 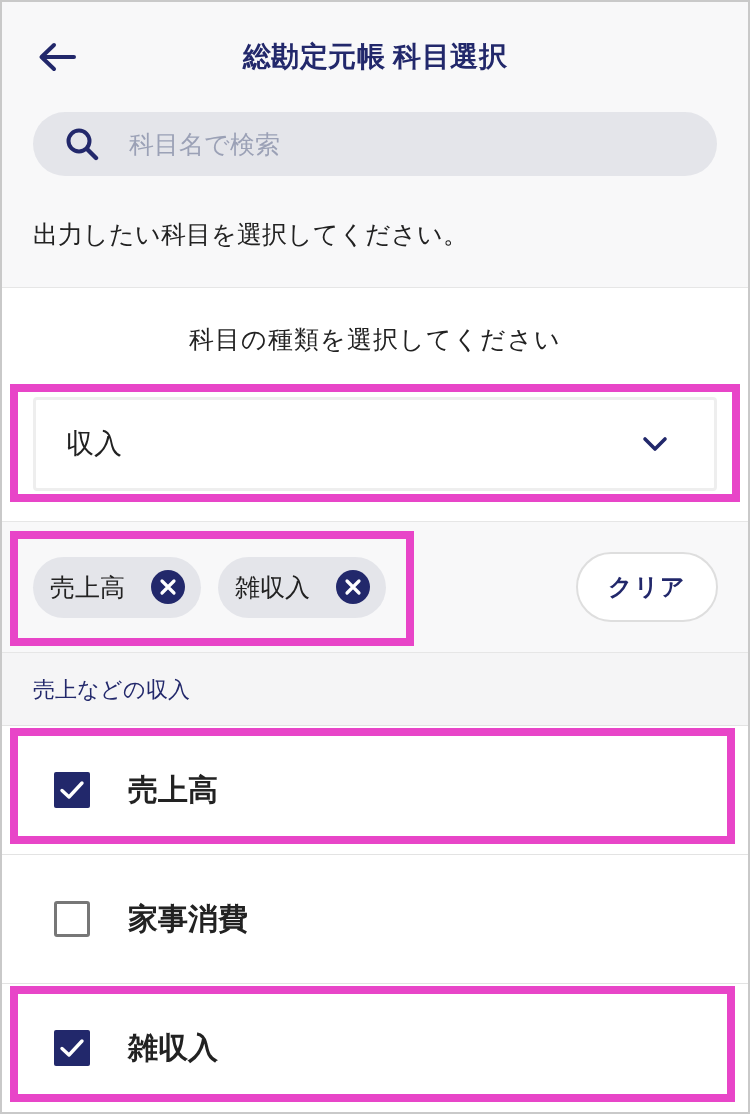 I want to click on chip-label: 売上高, so click(x=87, y=587).